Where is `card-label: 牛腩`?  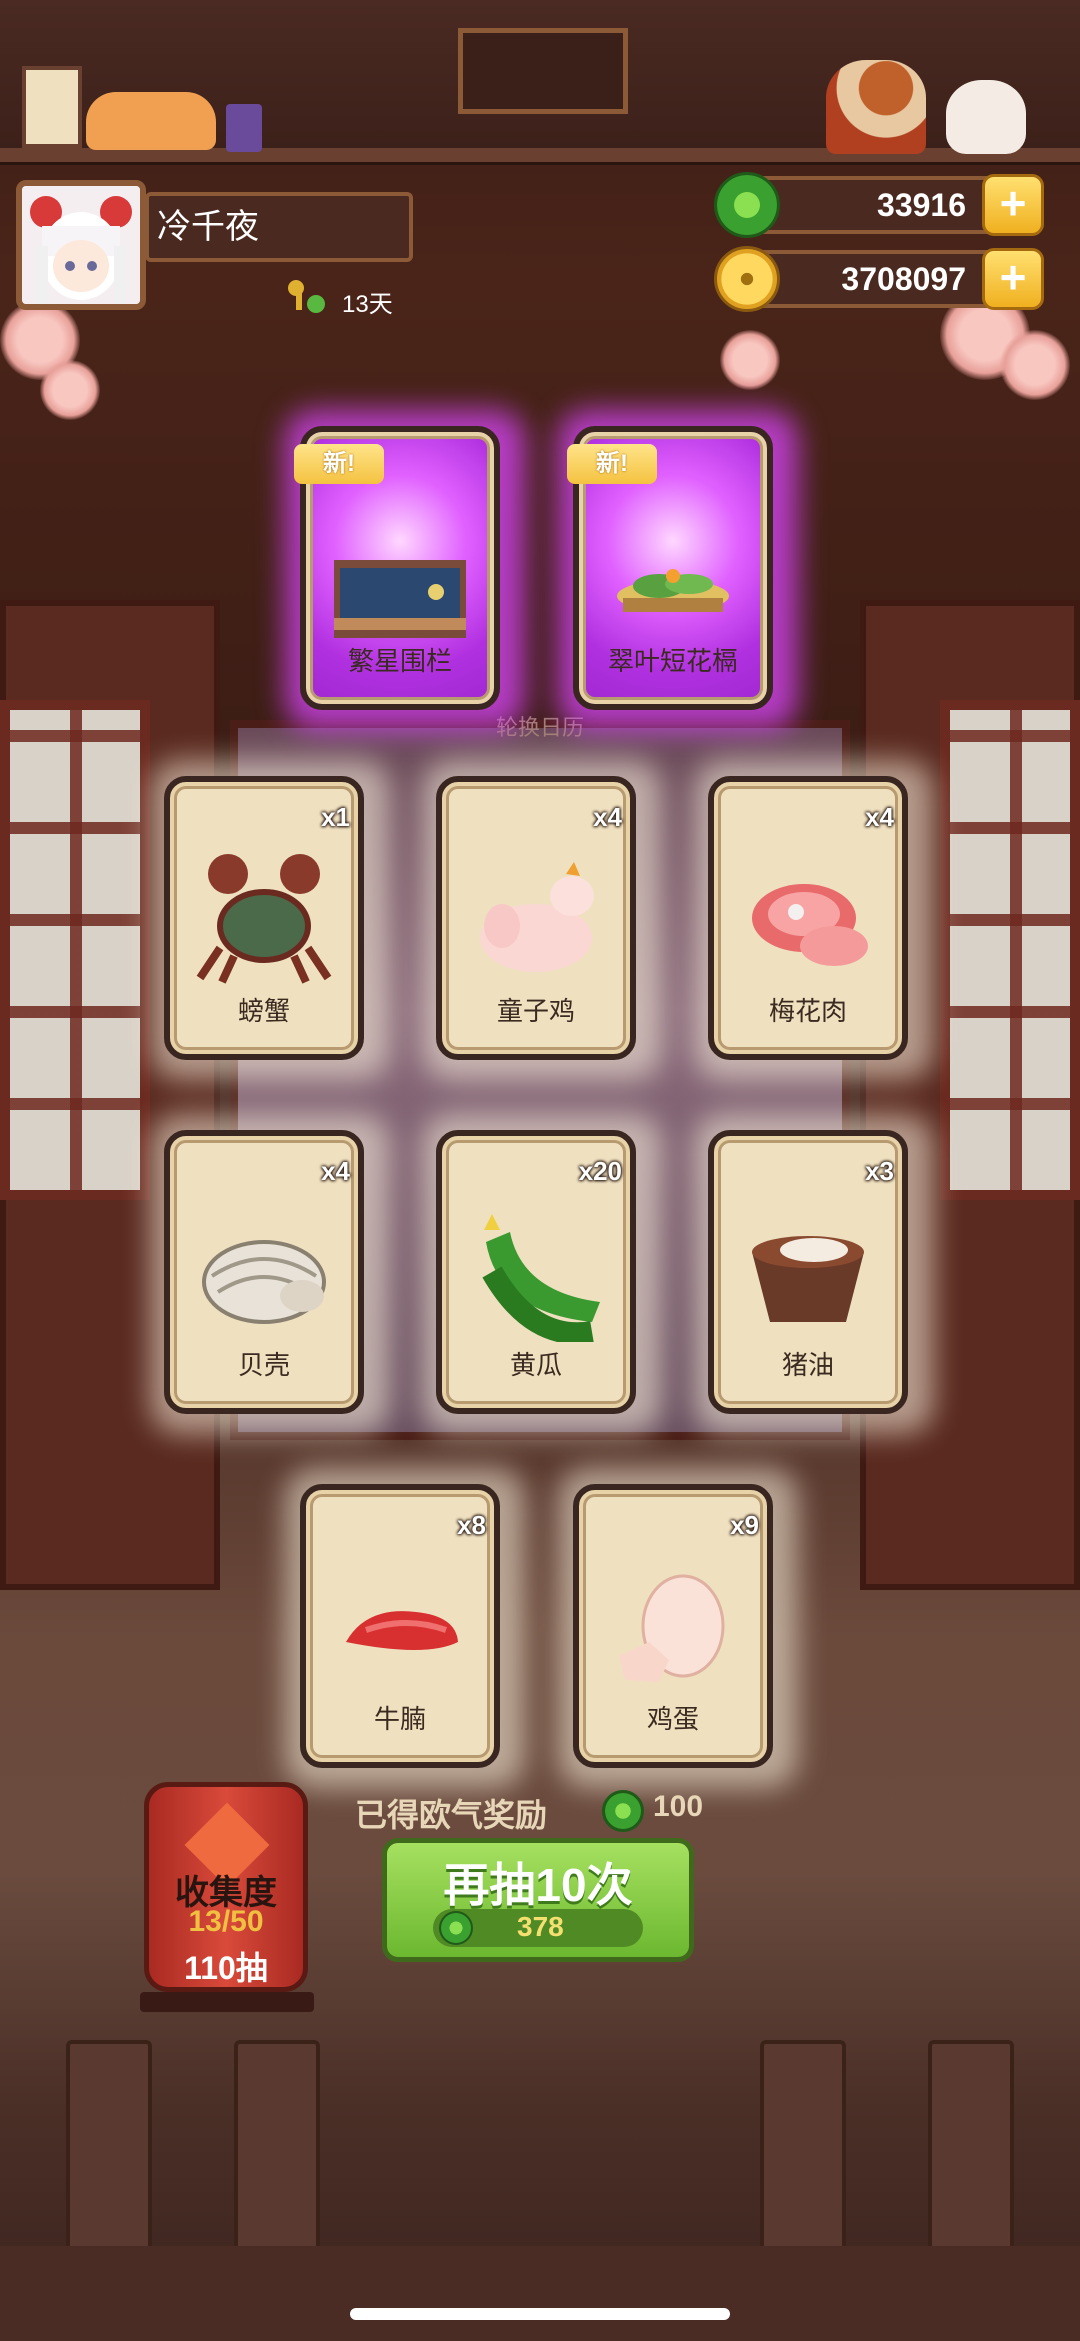
card-label: 牛腩 is located at coordinates (399, 1719).